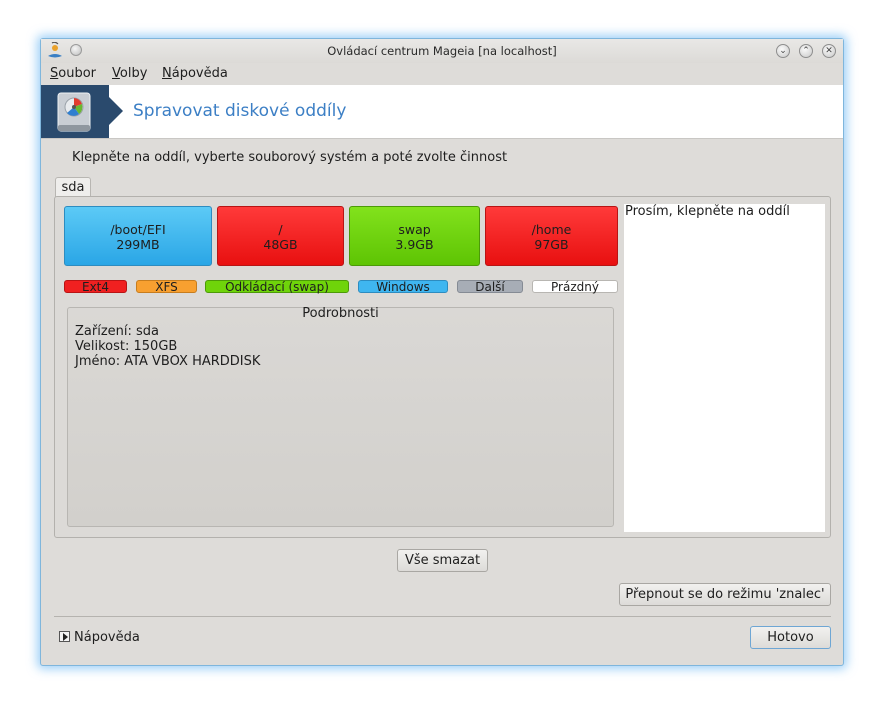  I want to click on partition-size: 3.9GB, so click(414, 244).